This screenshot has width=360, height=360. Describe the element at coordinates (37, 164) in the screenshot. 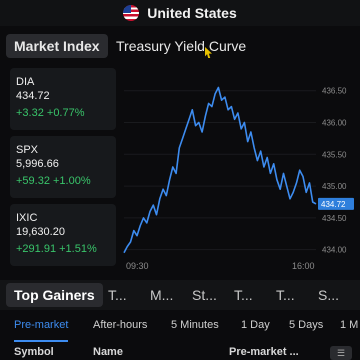

I see `index-price: 5,996.66` at that location.